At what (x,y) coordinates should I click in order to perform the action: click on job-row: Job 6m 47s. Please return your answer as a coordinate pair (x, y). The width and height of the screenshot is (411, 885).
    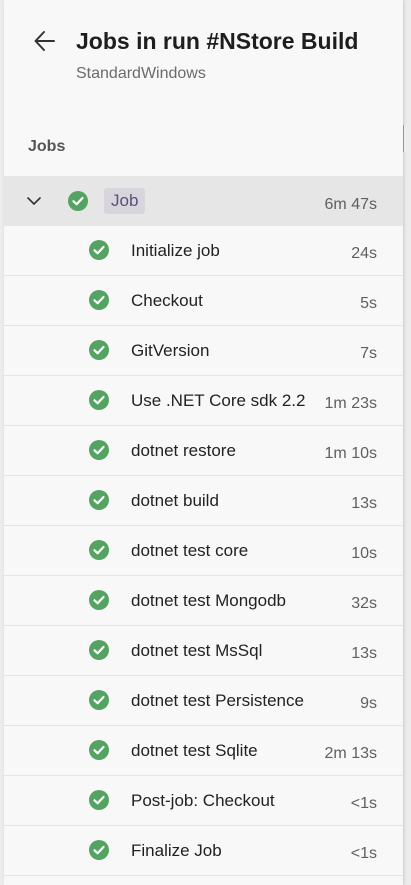
    Looking at the image, I should click on (203, 201).